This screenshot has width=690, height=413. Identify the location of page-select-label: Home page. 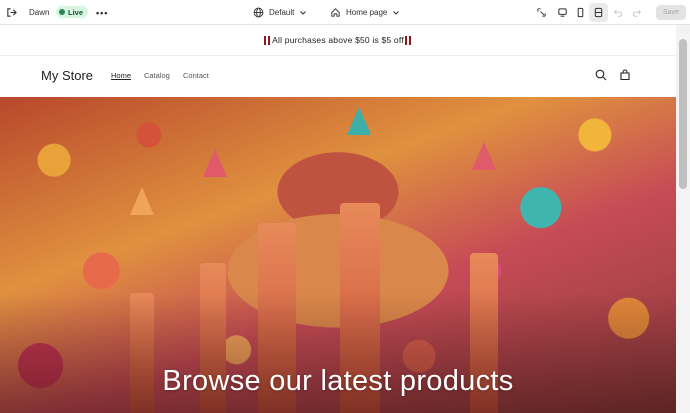
(367, 12).